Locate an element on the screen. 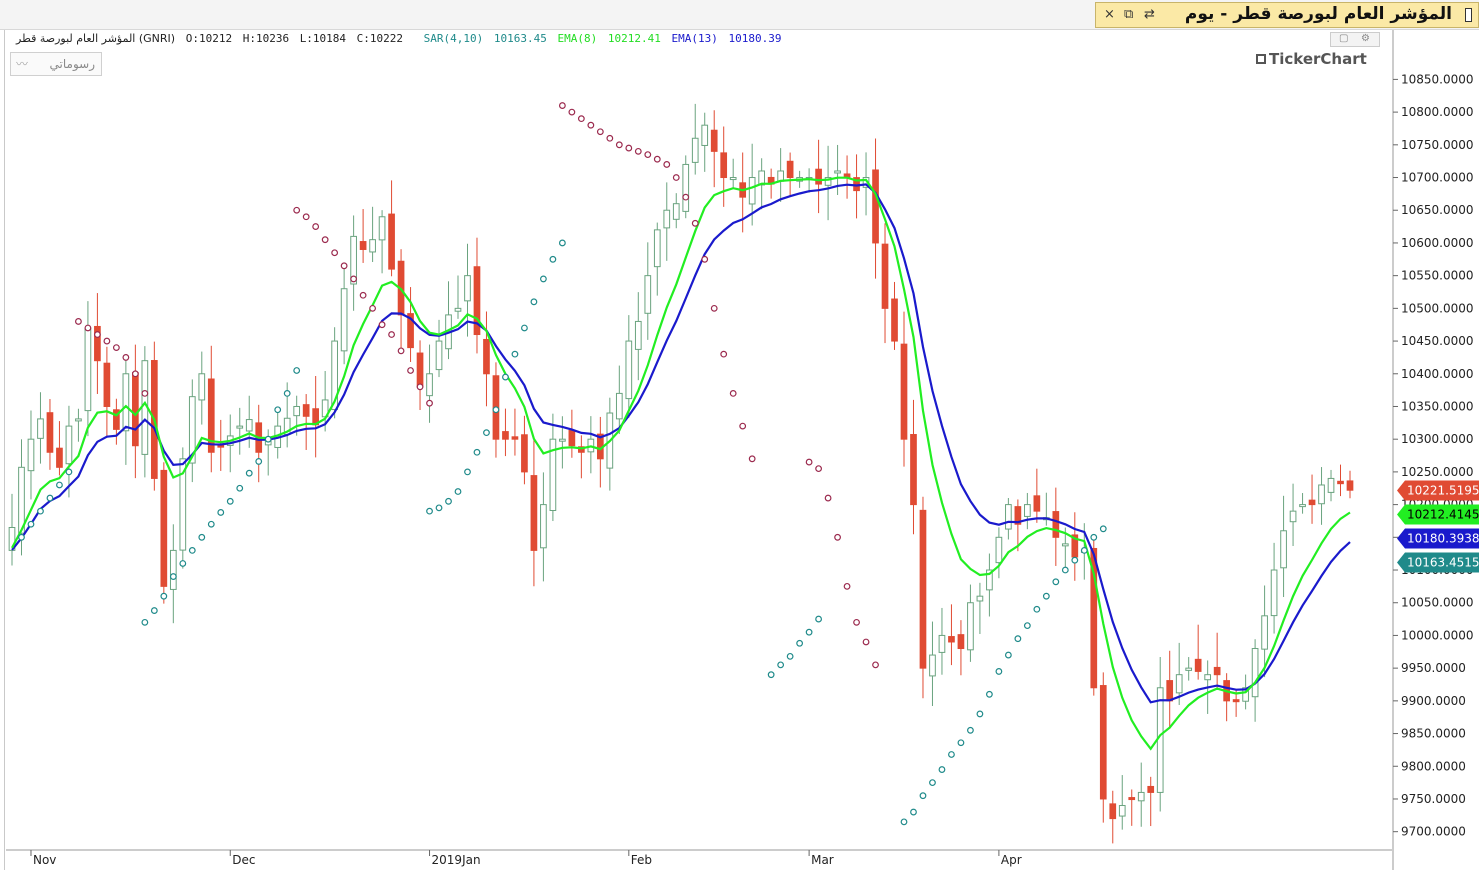  last-value-label: 10163.4515 is located at coordinates (1443, 563).